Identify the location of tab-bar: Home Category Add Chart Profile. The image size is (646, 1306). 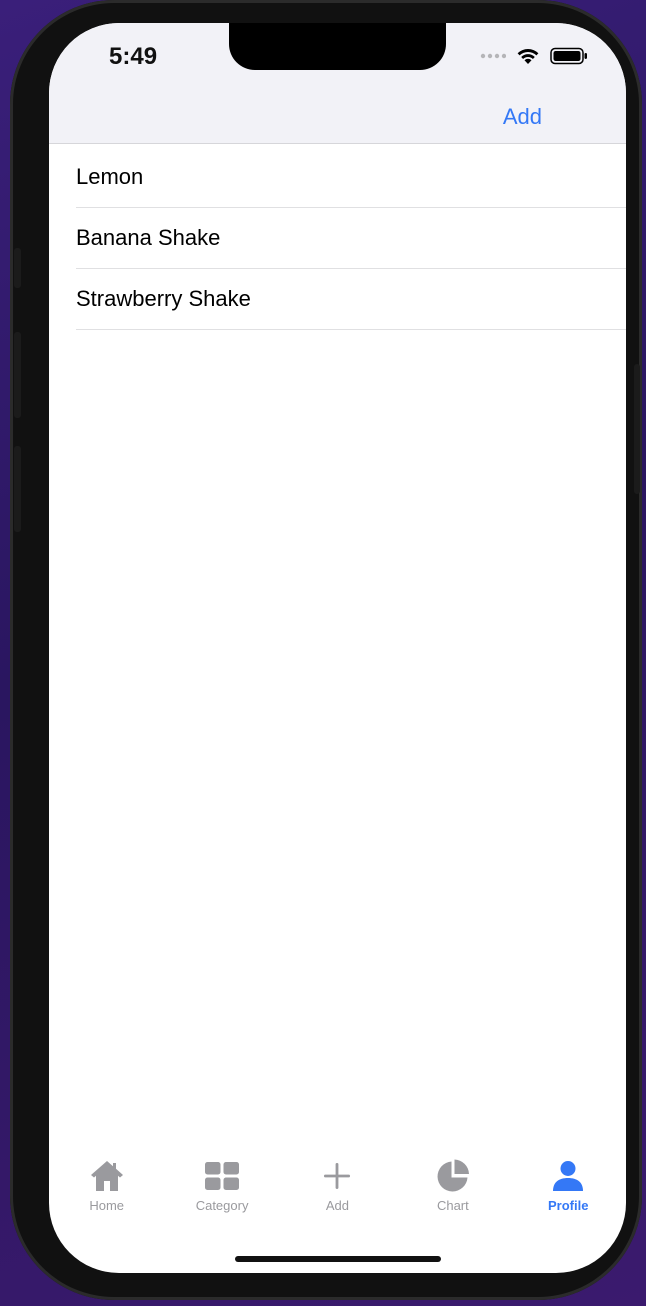
(337, 1191).